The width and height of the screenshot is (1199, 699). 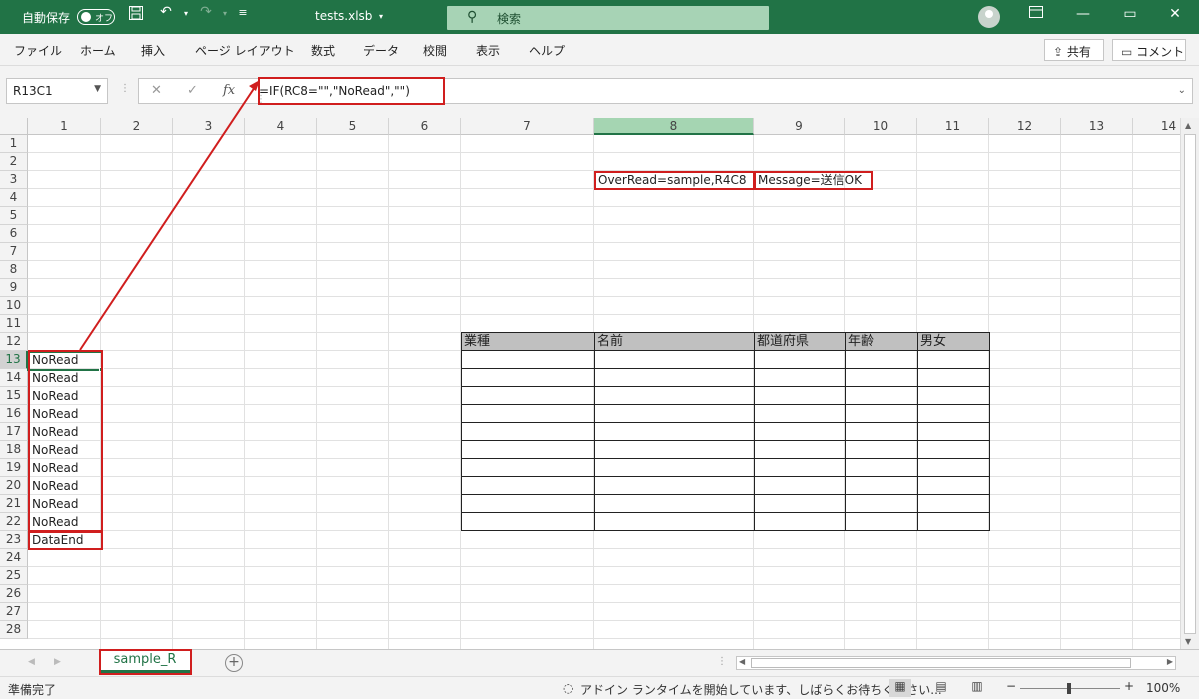 I want to click on prev-sheet-icon: ◀, so click(x=31, y=662).